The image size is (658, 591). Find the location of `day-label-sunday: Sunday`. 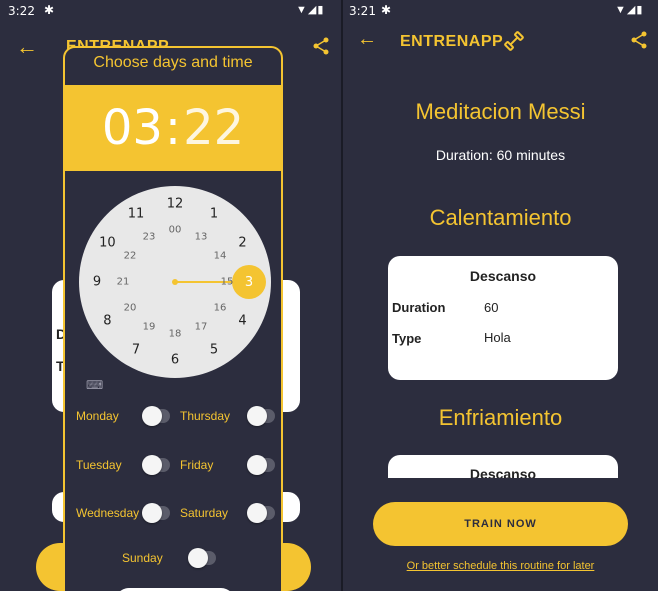

day-label-sunday: Sunday is located at coordinates (142, 558).